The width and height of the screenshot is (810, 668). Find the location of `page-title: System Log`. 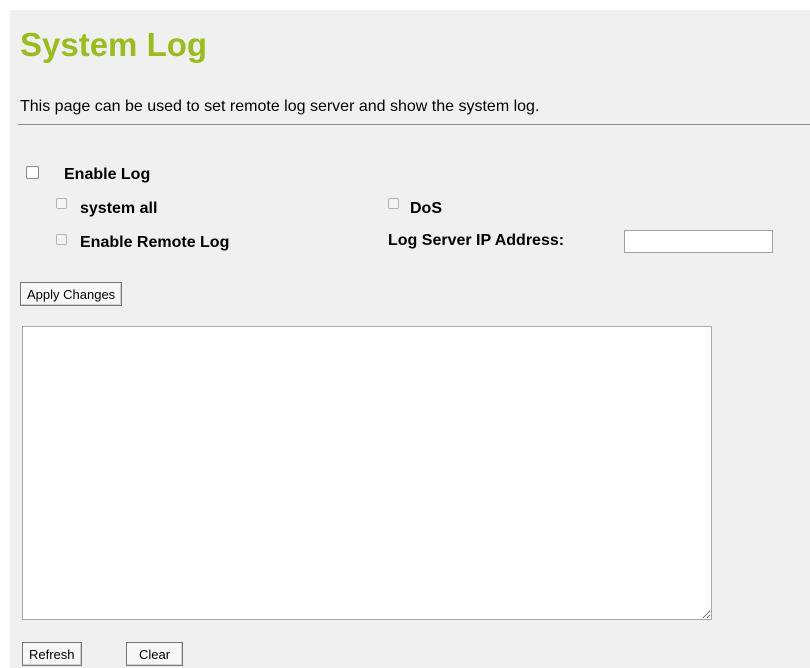

page-title: System Log is located at coordinates (114, 44).